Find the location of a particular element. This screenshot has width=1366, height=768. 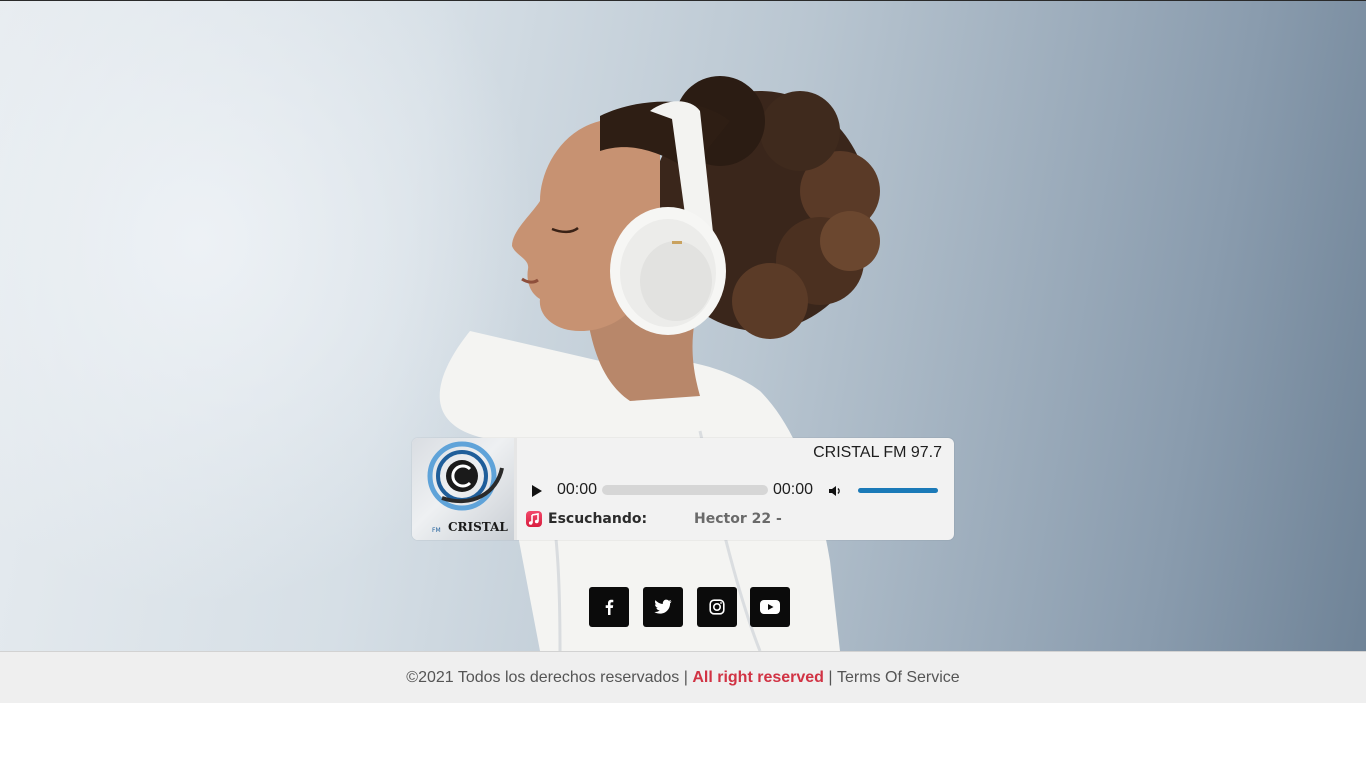

twitter-link is located at coordinates (663, 607).